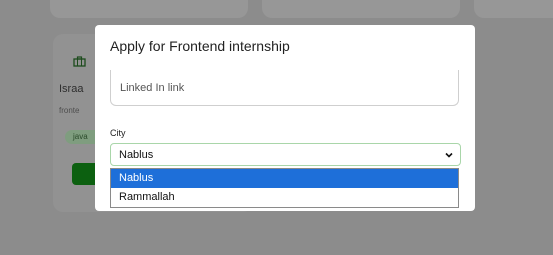  I want to click on city-select-value: Nablus, so click(136, 155).